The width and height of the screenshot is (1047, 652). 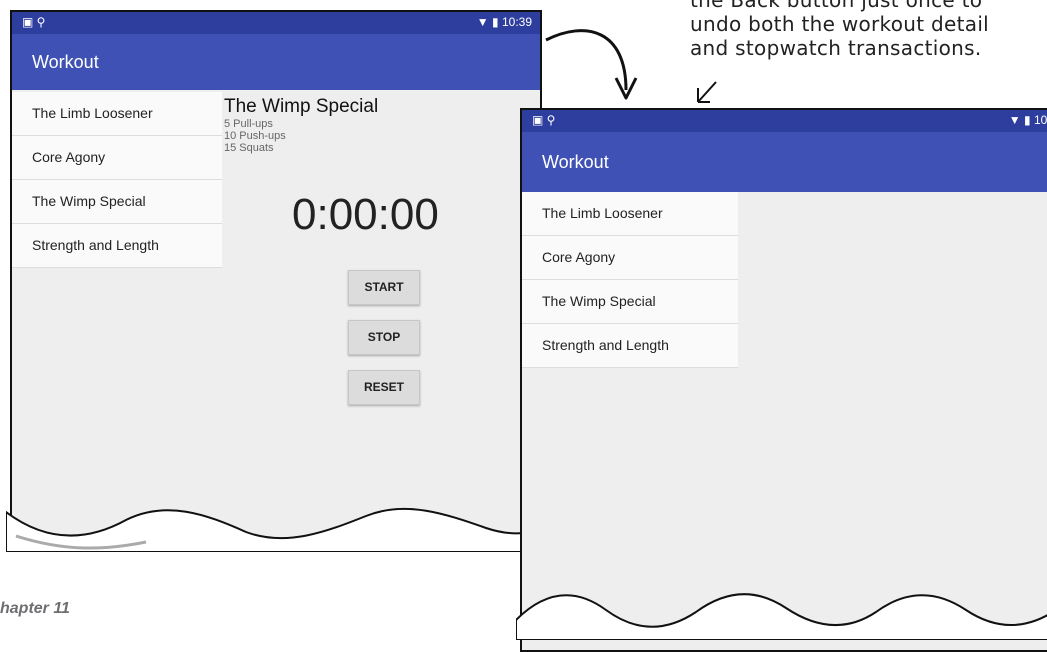 What do you see at coordinates (249, 148) in the screenshot?
I see `exercise-line: 15 Squats` at bounding box center [249, 148].